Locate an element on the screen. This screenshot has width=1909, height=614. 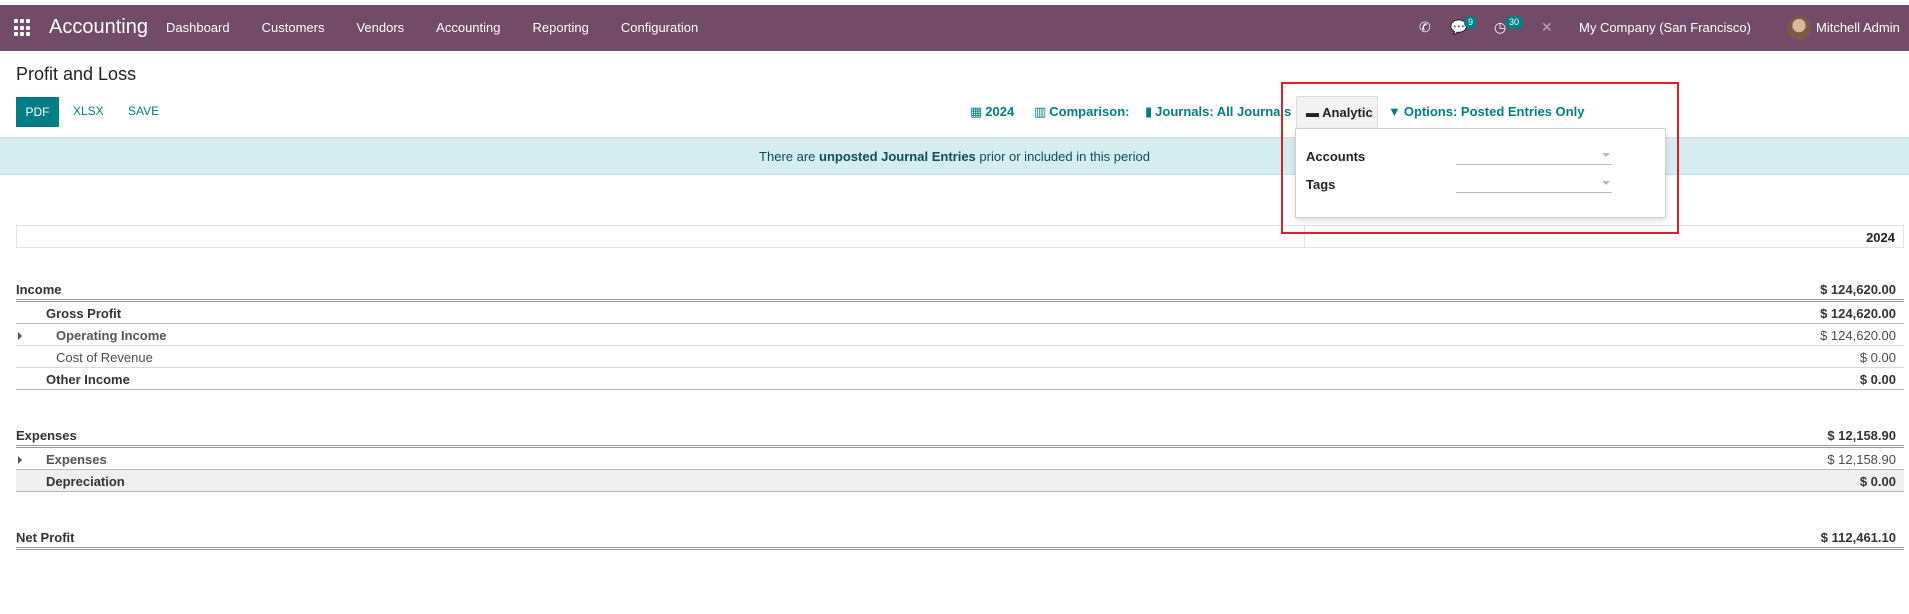
journals-filter: ▮ Journals: All Journals is located at coordinates (1218, 112).